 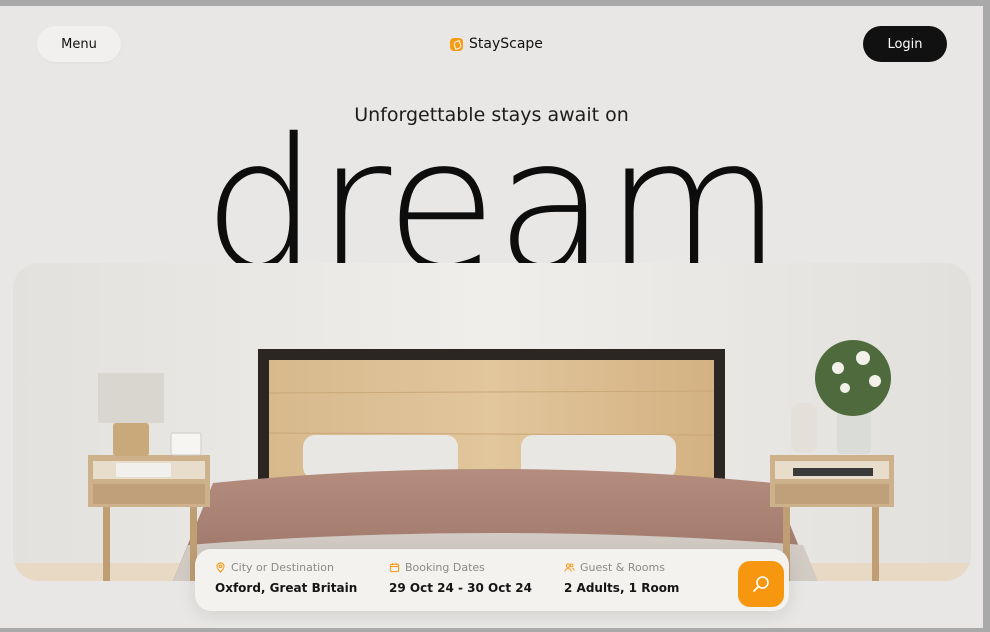 I want to click on brand-logo: StayScape, so click(x=496, y=44).